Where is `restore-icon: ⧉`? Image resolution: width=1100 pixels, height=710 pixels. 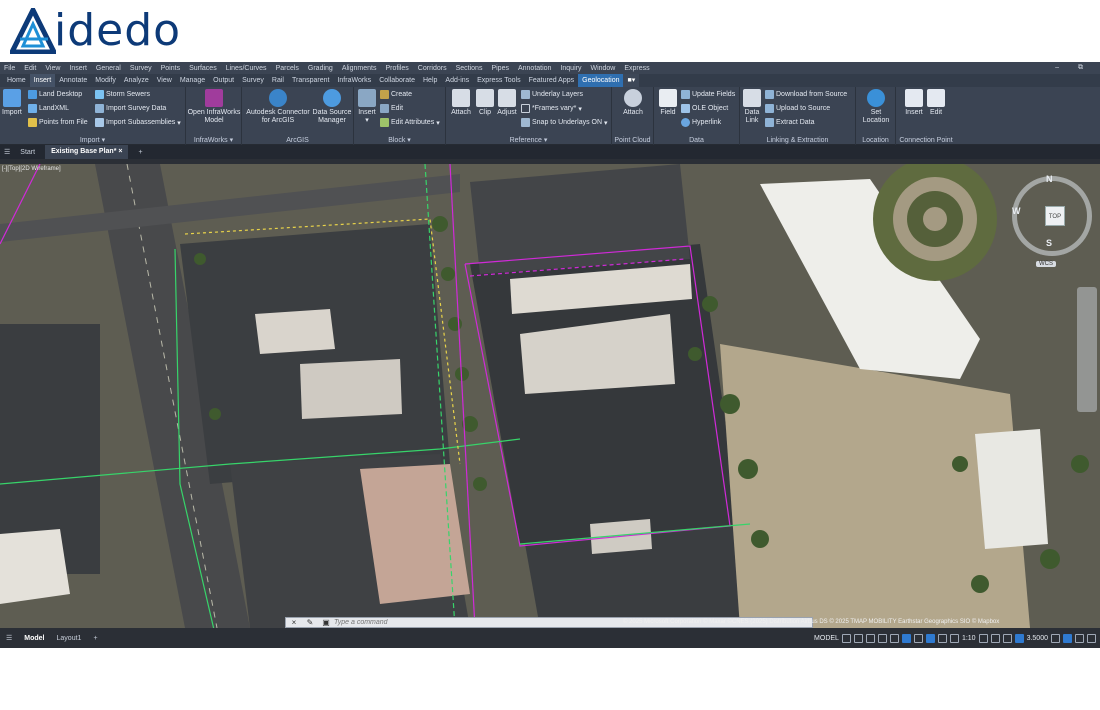 restore-icon: ⧉ is located at coordinates (1080, 68).